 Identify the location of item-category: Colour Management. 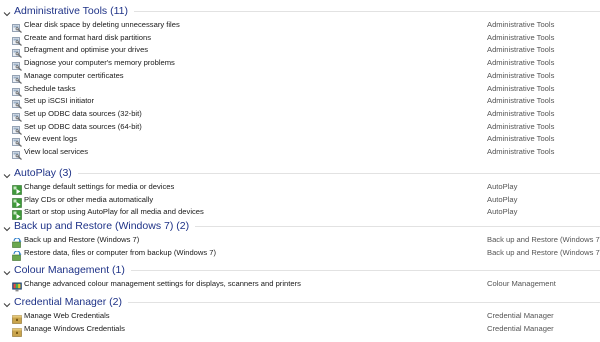
(521, 283).